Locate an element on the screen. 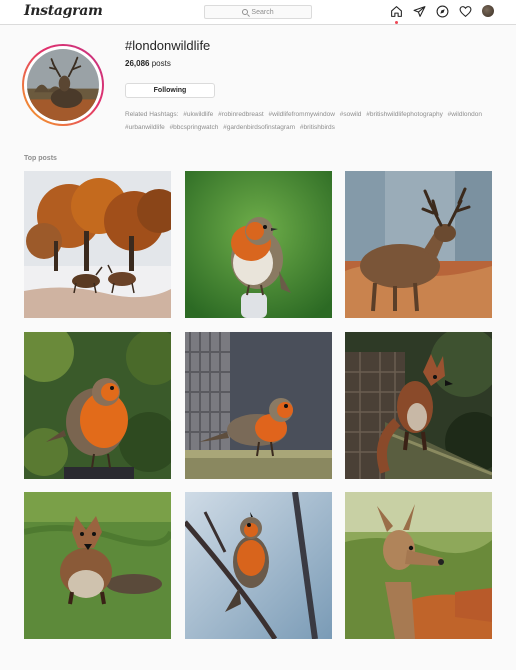  hashtag-title: #londonwildlife is located at coordinates (168, 45).